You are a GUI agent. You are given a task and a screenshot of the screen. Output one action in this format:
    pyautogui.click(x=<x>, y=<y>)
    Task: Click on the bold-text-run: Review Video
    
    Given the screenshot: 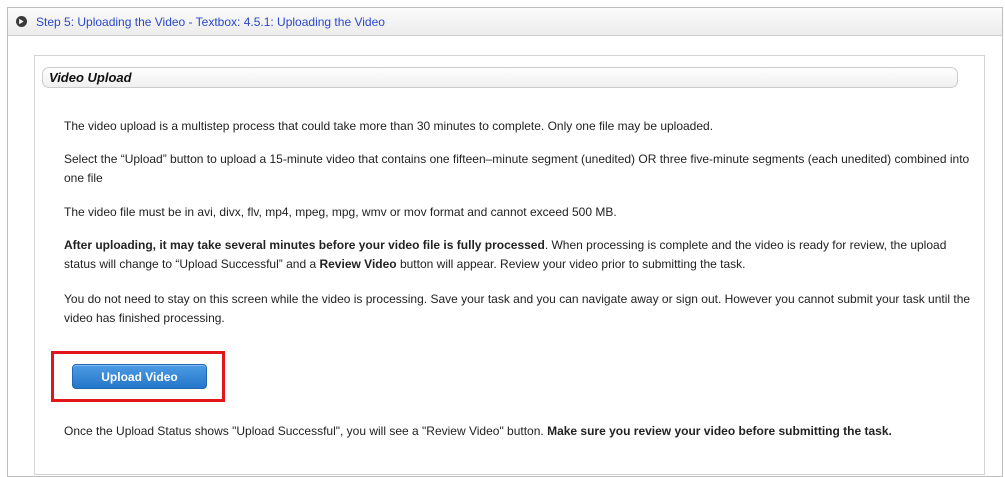 What is the action you would take?
    pyautogui.click(x=358, y=264)
    